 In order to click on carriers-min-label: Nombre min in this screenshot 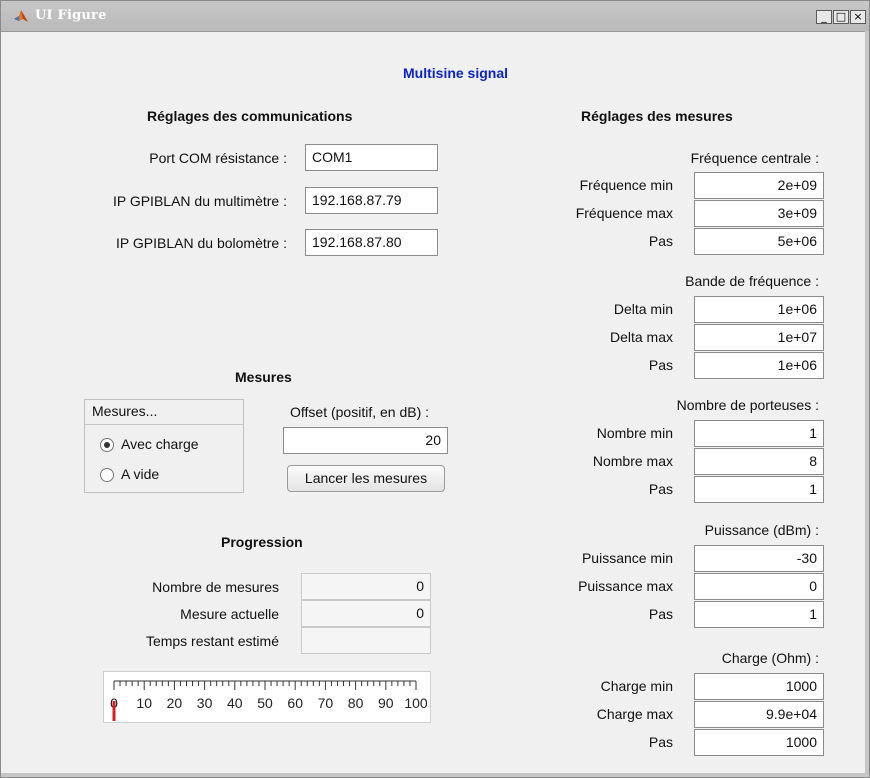, I will do `click(634, 433)`.